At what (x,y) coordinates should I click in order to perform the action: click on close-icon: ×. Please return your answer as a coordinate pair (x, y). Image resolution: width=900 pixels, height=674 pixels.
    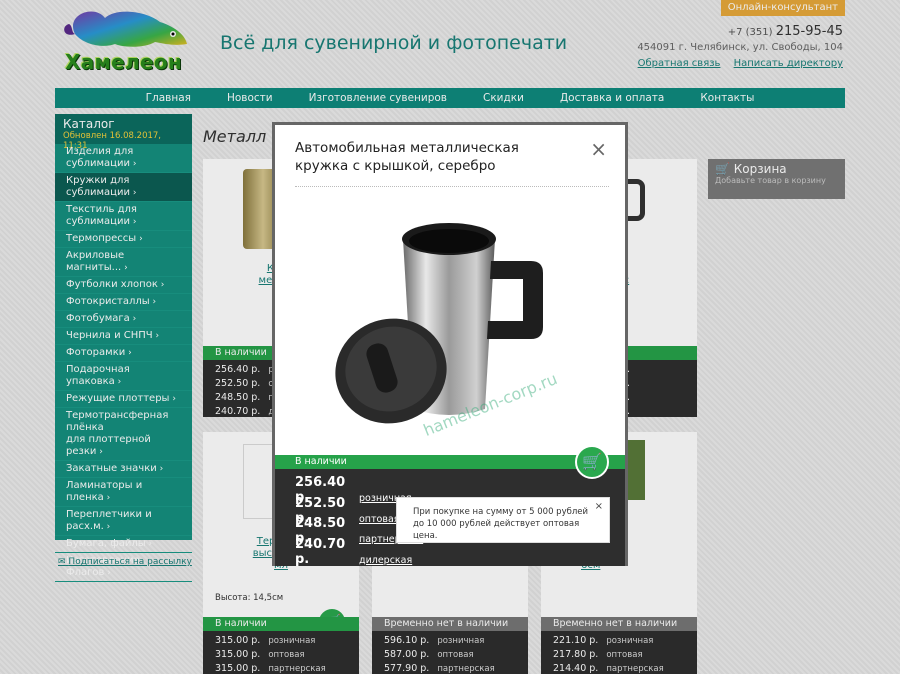
    Looking at the image, I should click on (598, 149).